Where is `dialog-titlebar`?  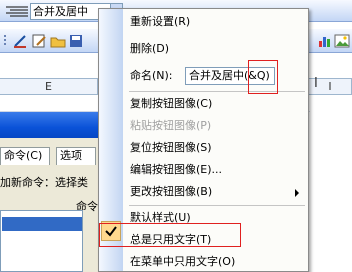 dialog-titlebar is located at coordinates (49, 125).